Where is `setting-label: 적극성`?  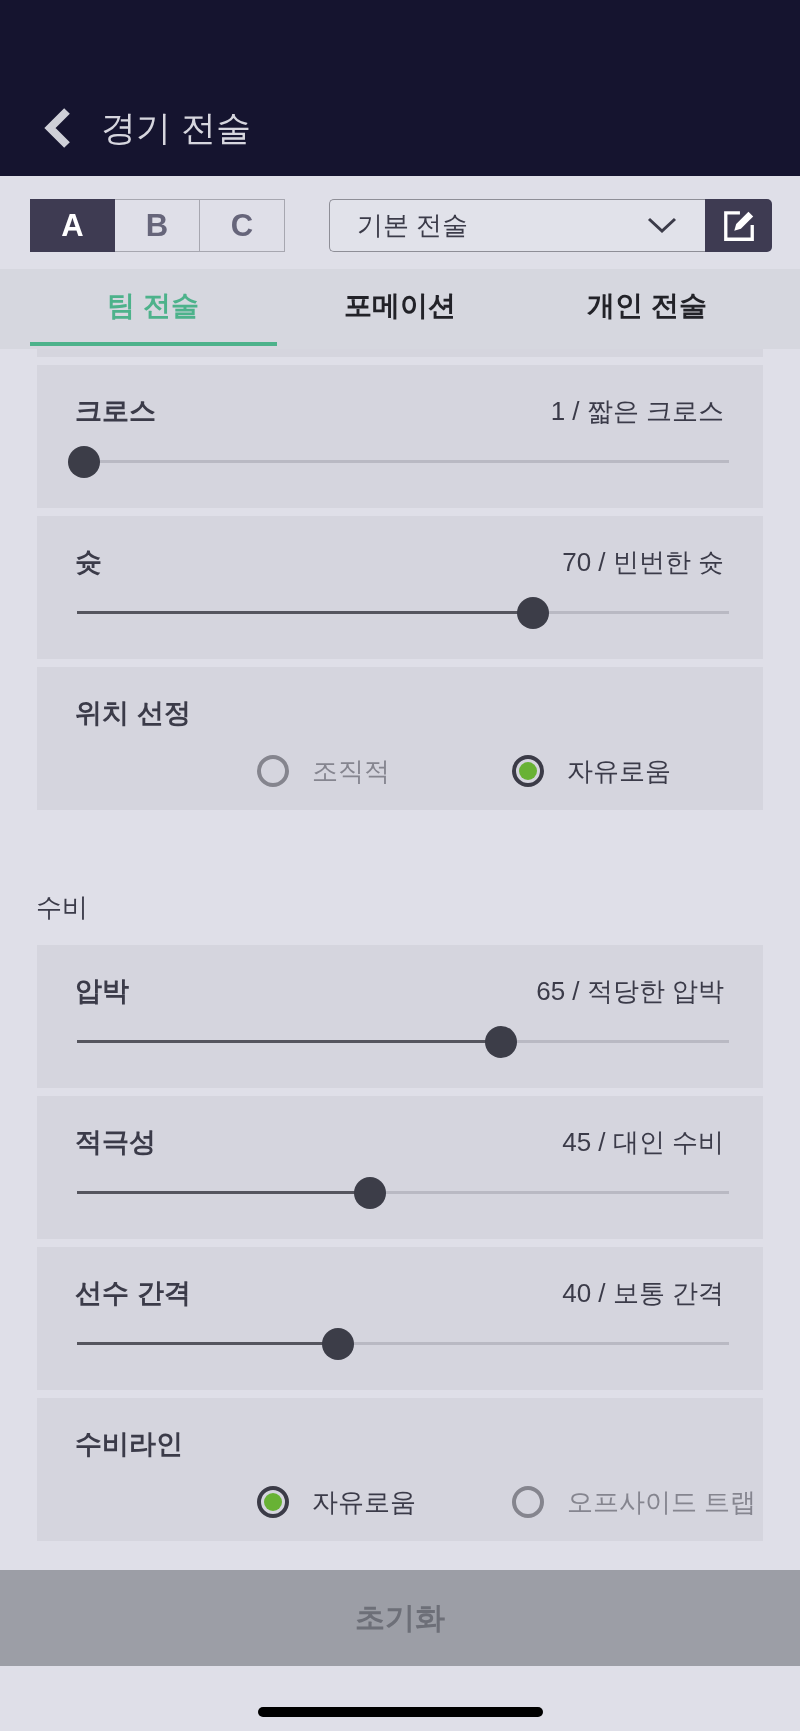 setting-label: 적극성 is located at coordinates (115, 1142).